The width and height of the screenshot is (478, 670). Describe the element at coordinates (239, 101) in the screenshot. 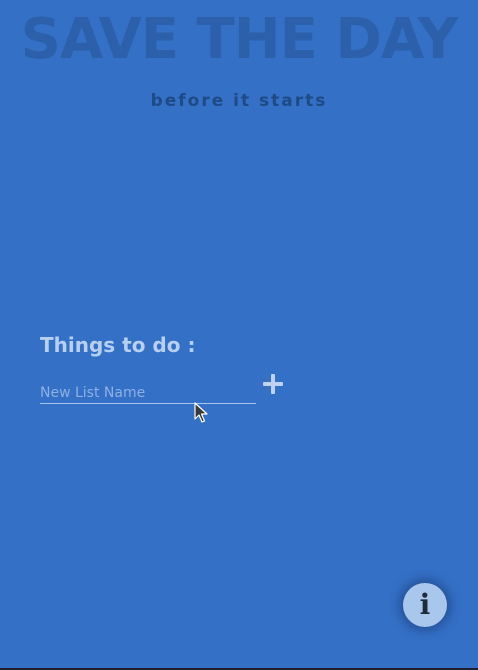

I see `hero-subtitle: before it starts` at that location.